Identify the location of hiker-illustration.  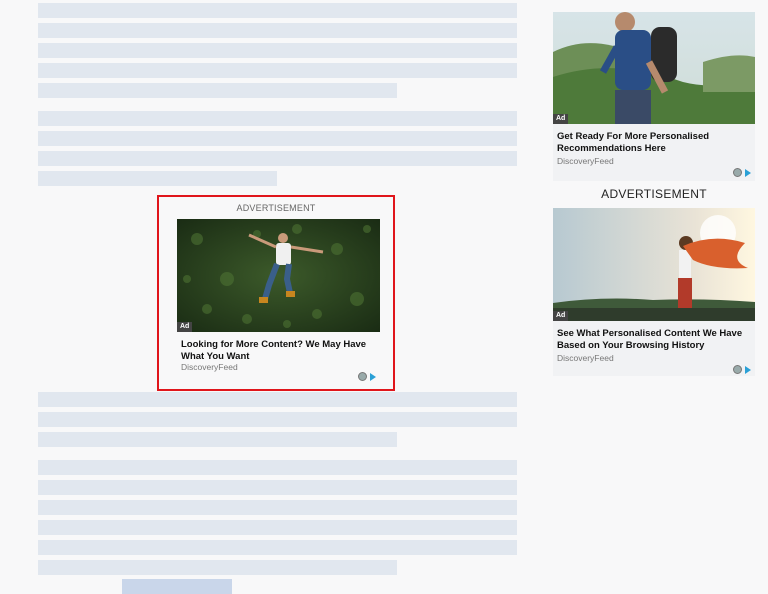
(654, 68).